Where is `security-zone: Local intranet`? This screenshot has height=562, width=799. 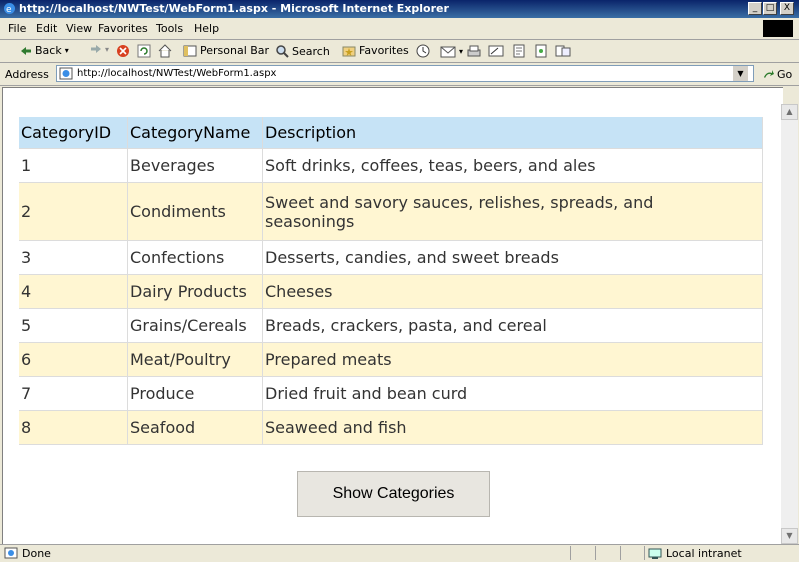
security-zone: Local intranet is located at coordinates (695, 553).